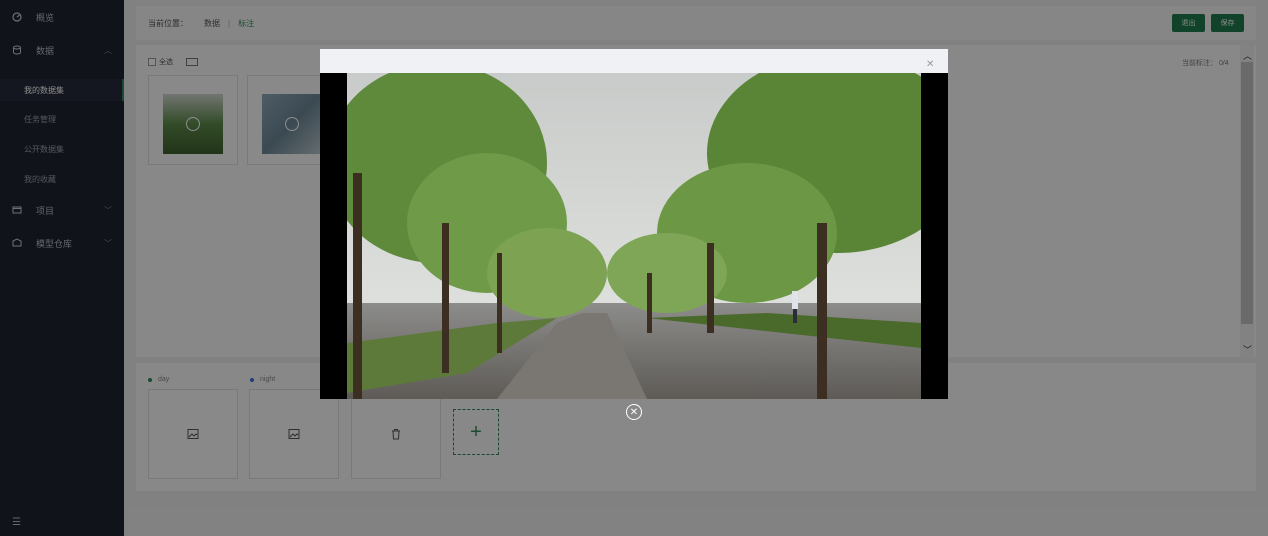 The width and height of the screenshot is (1268, 536). What do you see at coordinates (634, 61) in the screenshot?
I see `modal-header` at bounding box center [634, 61].